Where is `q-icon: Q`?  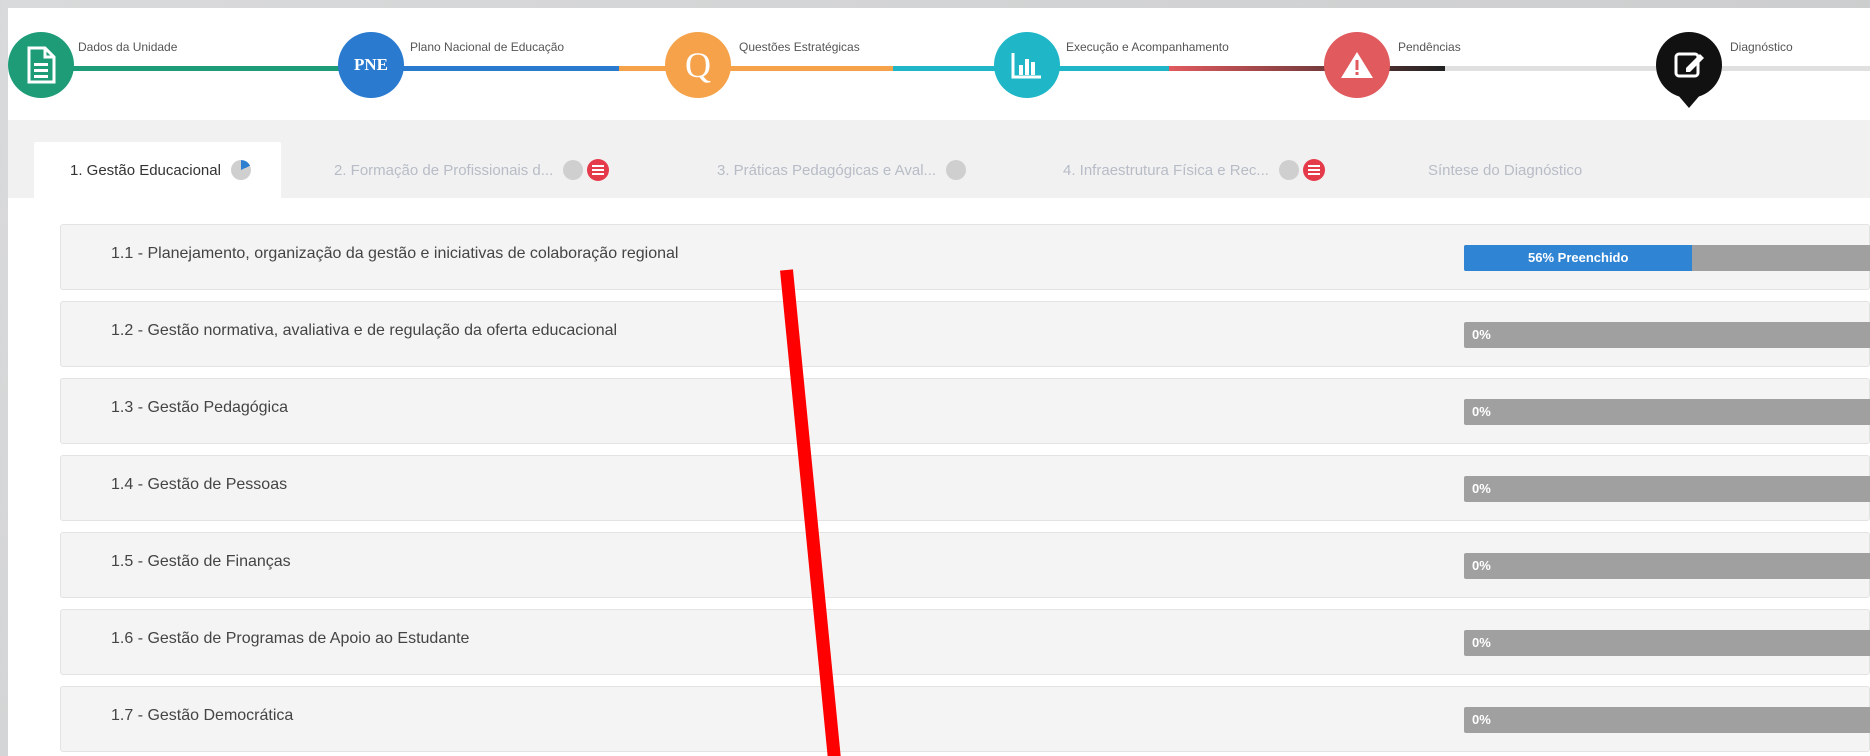 q-icon: Q is located at coordinates (698, 65).